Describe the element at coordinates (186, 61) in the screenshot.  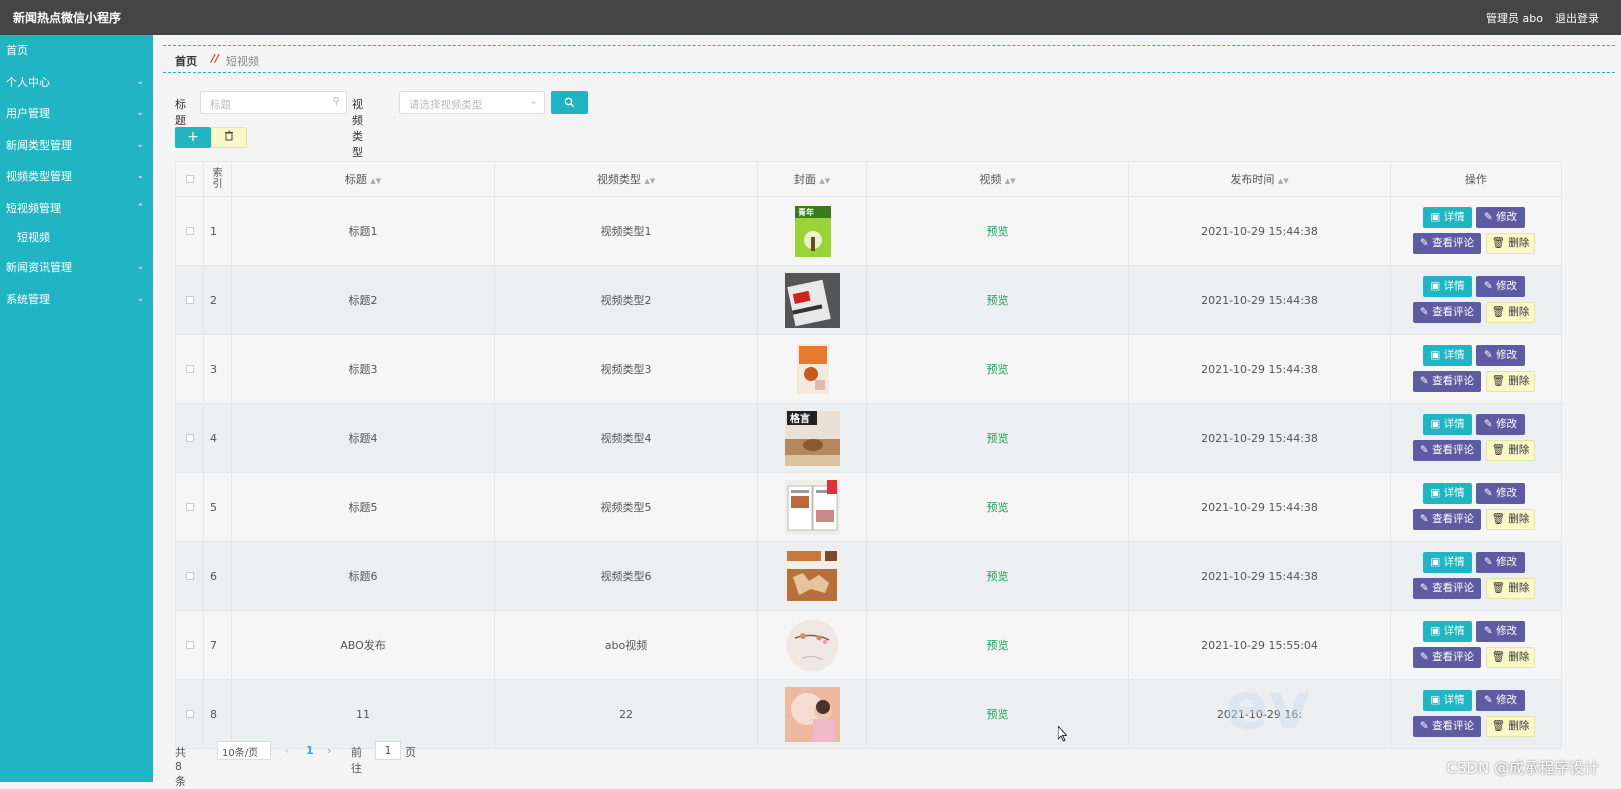
I see `breadcrumb-home: 首页` at that location.